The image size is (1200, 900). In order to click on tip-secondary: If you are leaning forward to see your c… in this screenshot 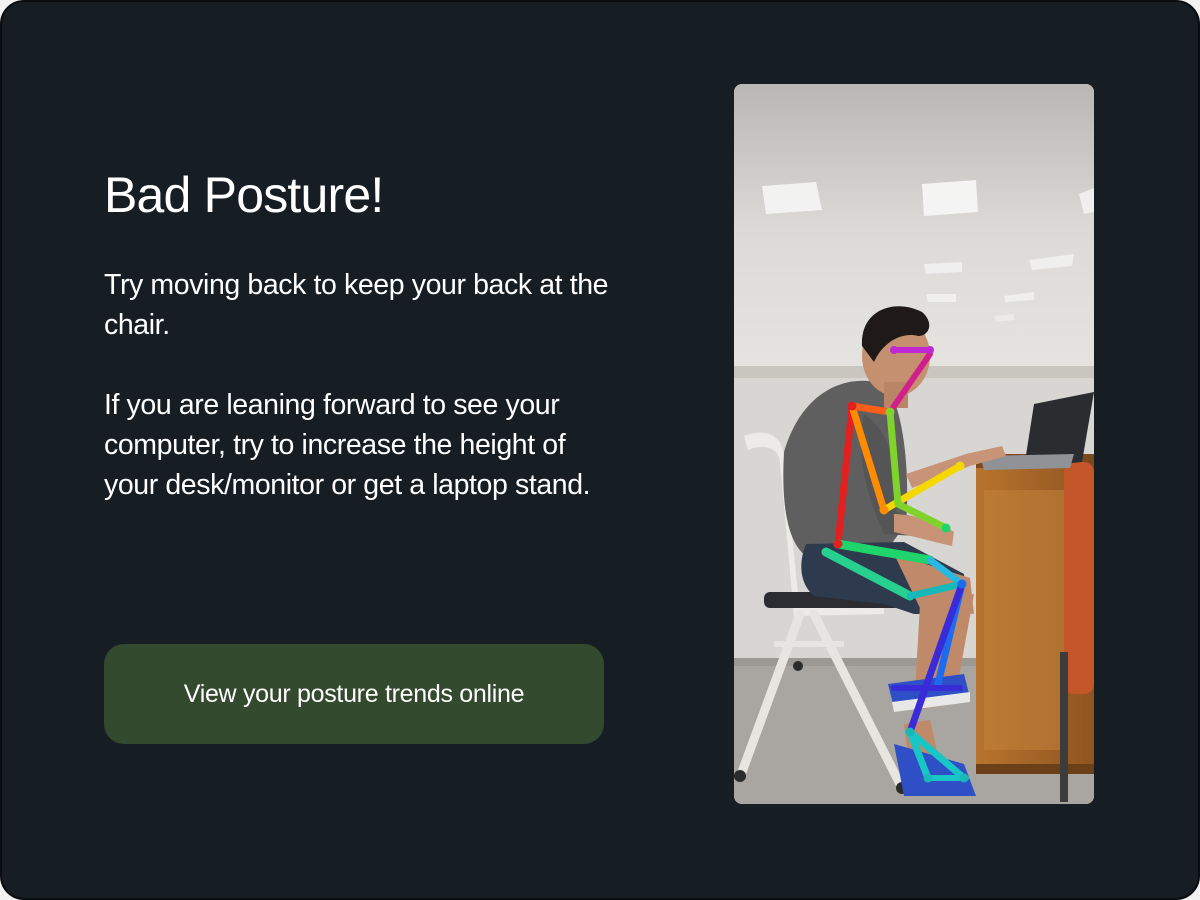, I will do `click(347, 445)`.